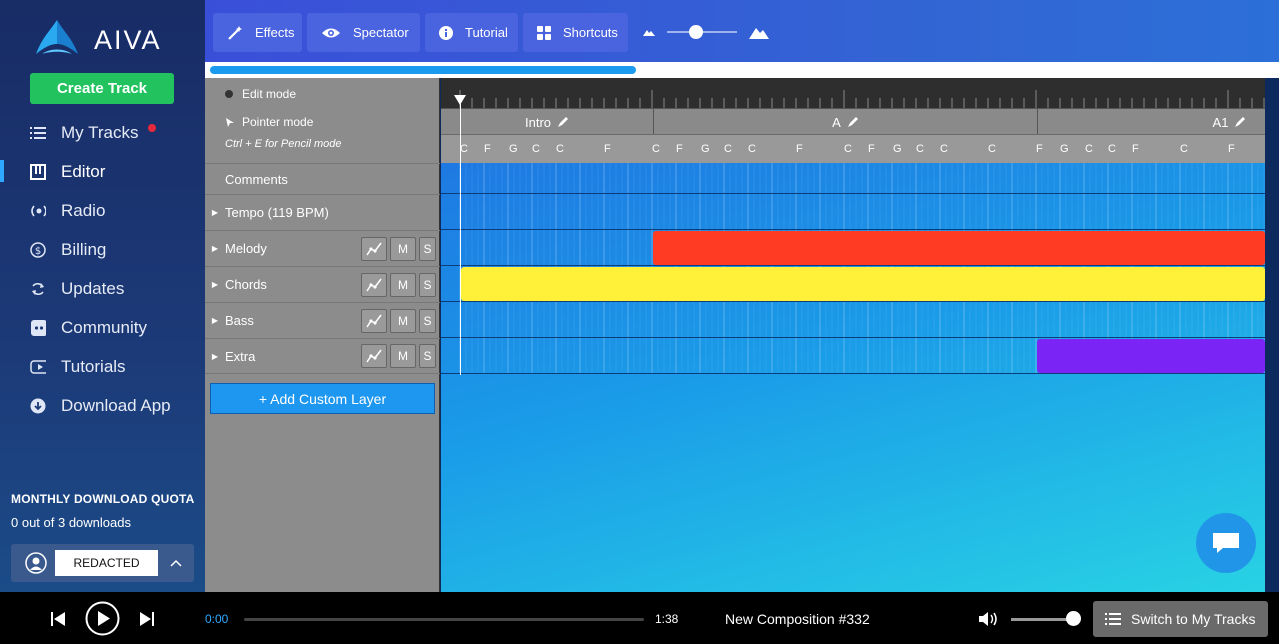 Image resolution: width=1279 pixels, height=644 pixels. Describe the element at coordinates (322, 212) in the screenshot. I see `tempo-row: ▶ Tempo (119 BPM)` at that location.